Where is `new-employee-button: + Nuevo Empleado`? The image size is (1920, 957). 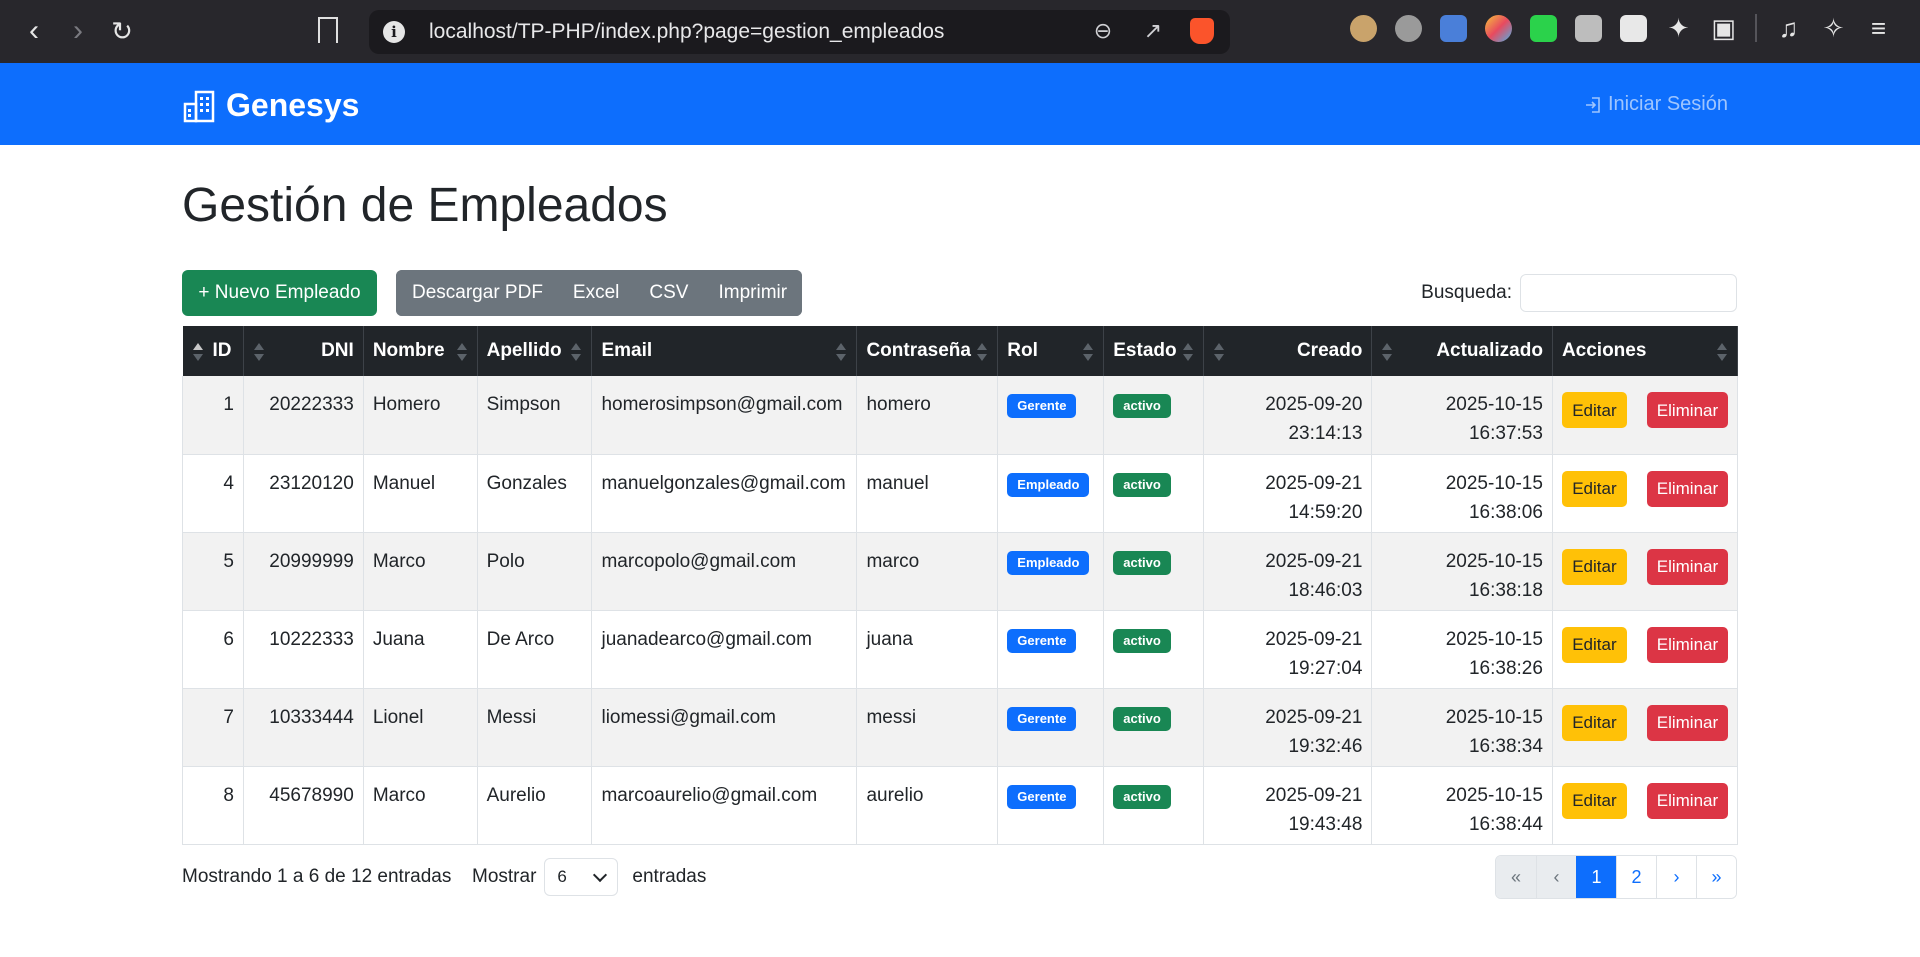 new-employee-button: + Nuevo Empleado is located at coordinates (279, 293).